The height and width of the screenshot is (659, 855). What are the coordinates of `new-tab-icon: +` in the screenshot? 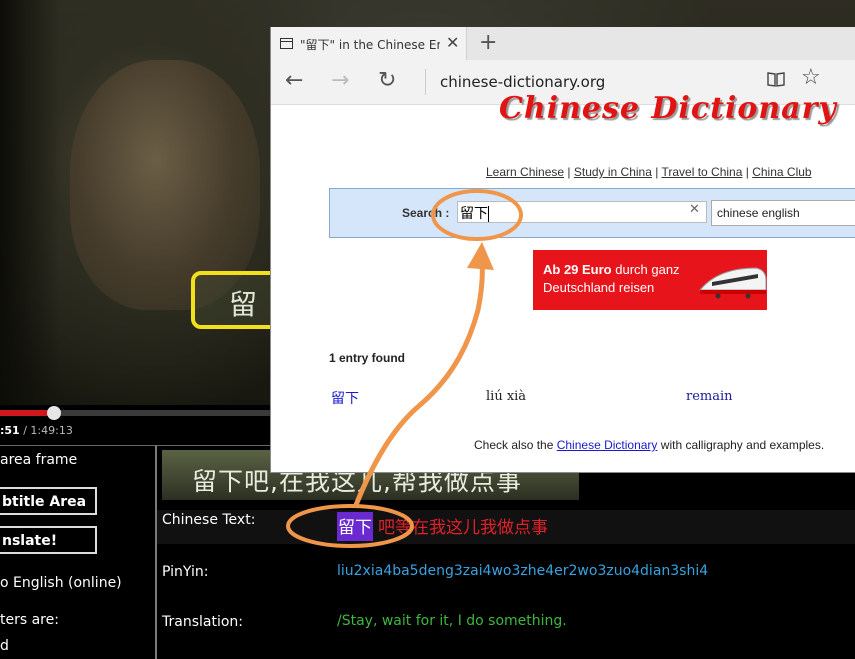 It's located at (488, 42).